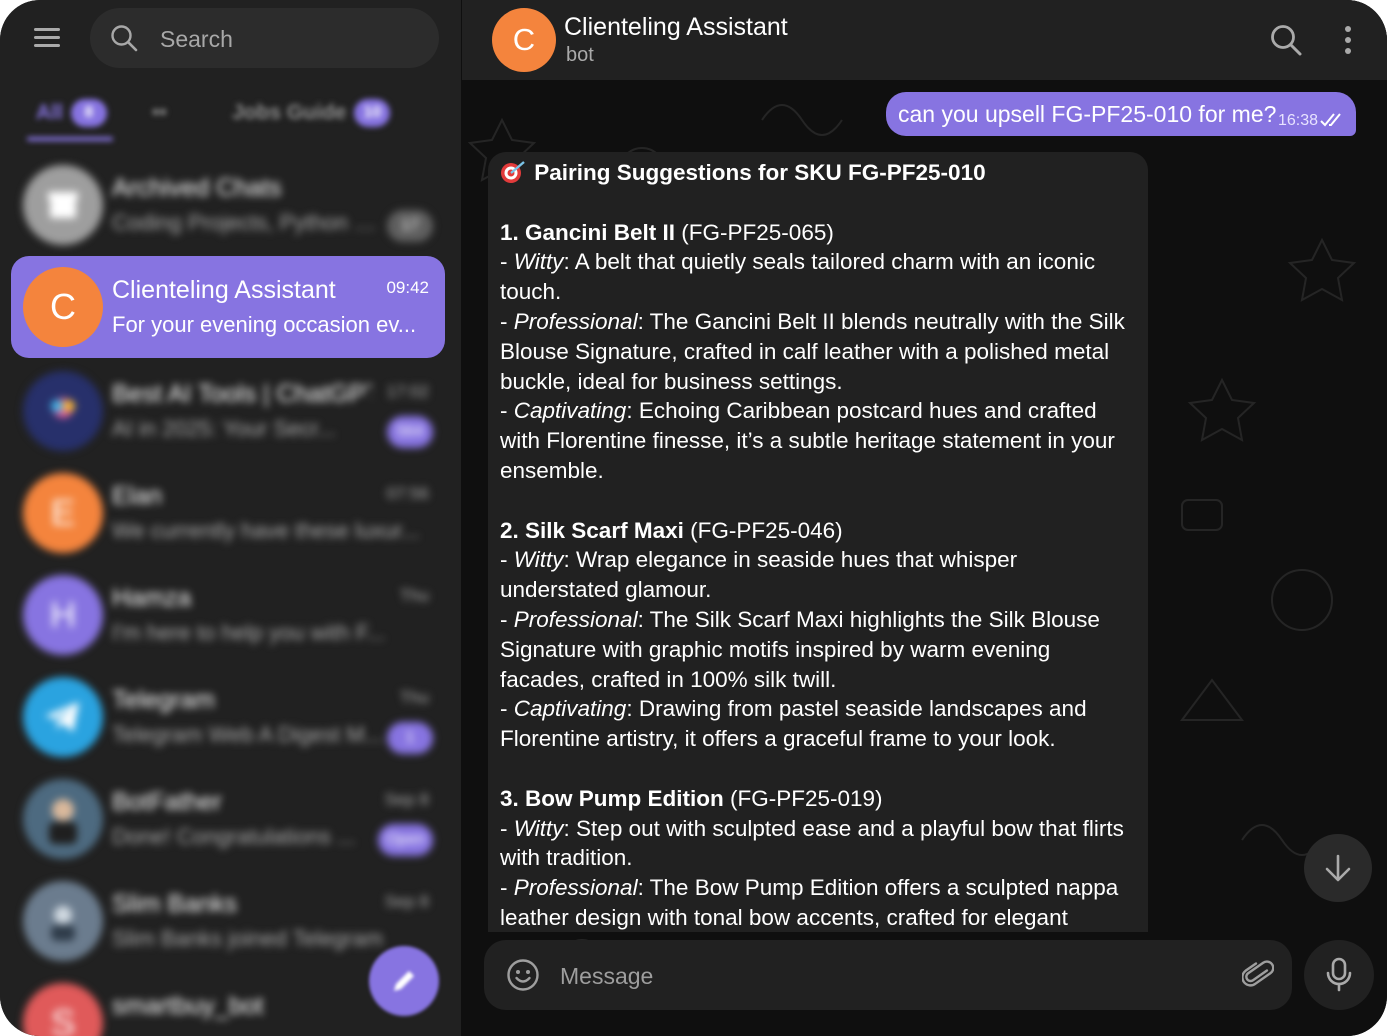  I want to click on tab-badge: 8, so click(88, 113).